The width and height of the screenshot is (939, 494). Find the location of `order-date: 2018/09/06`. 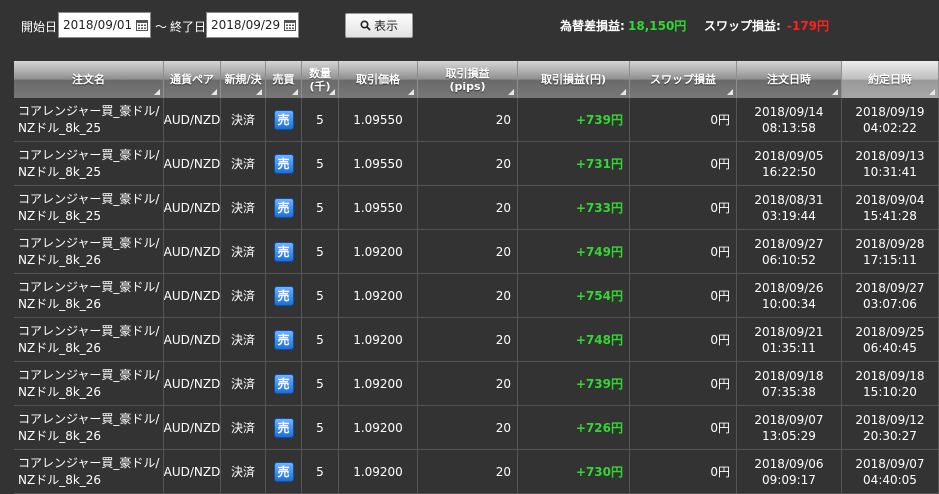

order-date: 2018/09/06 is located at coordinates (789, 463).